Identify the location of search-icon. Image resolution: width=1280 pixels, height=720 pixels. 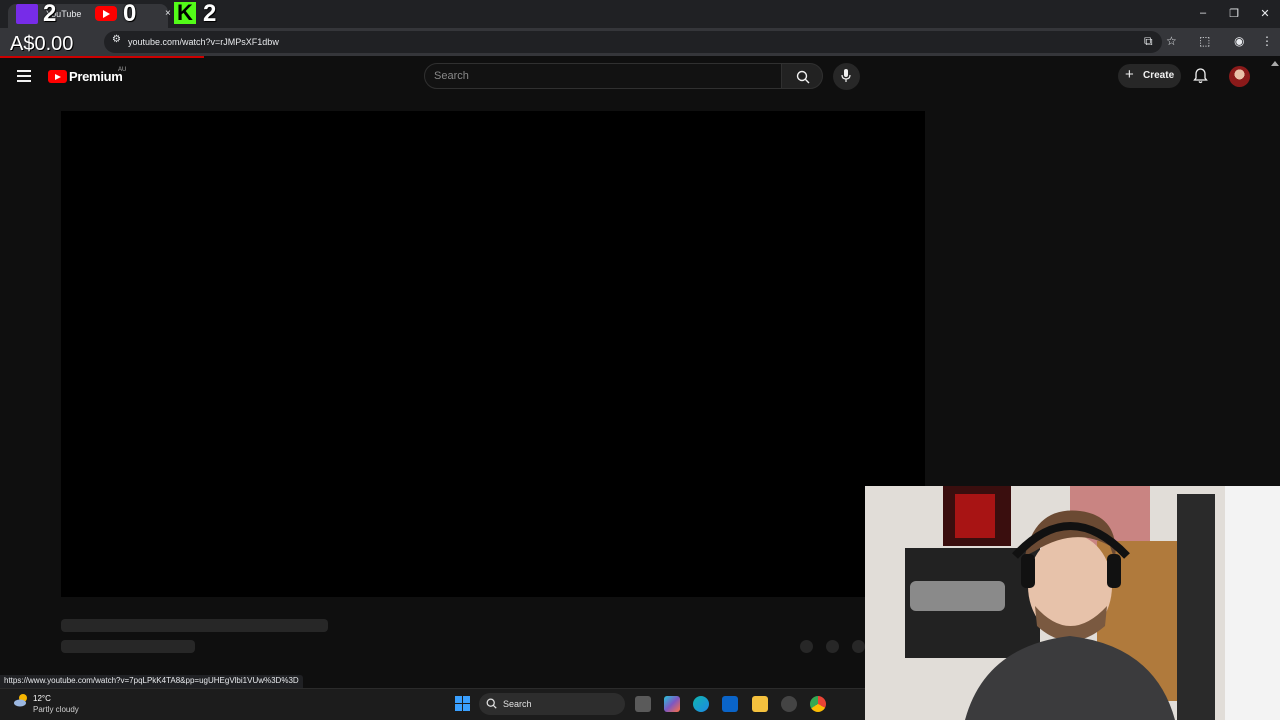
(803, 77).